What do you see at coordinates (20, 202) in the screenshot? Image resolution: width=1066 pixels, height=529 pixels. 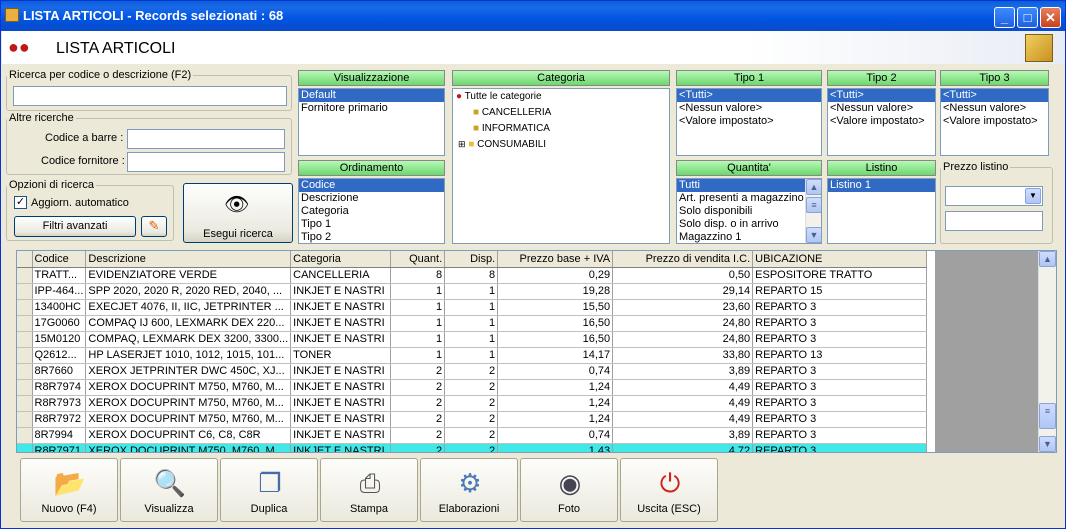 I see `auto-update-checkbox: ✓` at bounding box center [20, 202].